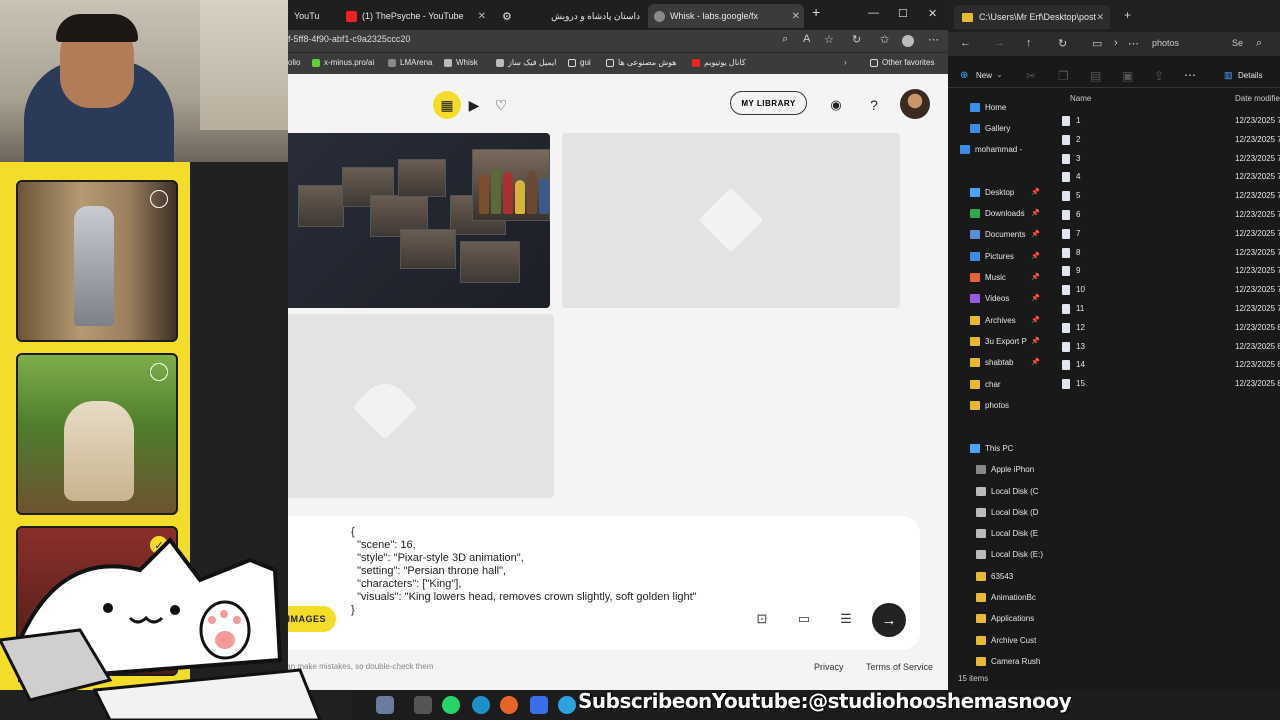  What do you see at coordinates (996, 618) in the screenshot?
I see `nav-item: Applications` at bounding box center [996, 618].